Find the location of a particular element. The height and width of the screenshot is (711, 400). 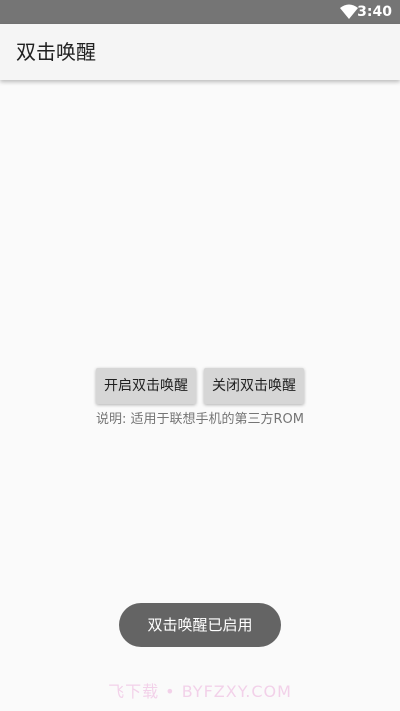

app-bar: 双击唤醒 is located at coordinates (200, 52).